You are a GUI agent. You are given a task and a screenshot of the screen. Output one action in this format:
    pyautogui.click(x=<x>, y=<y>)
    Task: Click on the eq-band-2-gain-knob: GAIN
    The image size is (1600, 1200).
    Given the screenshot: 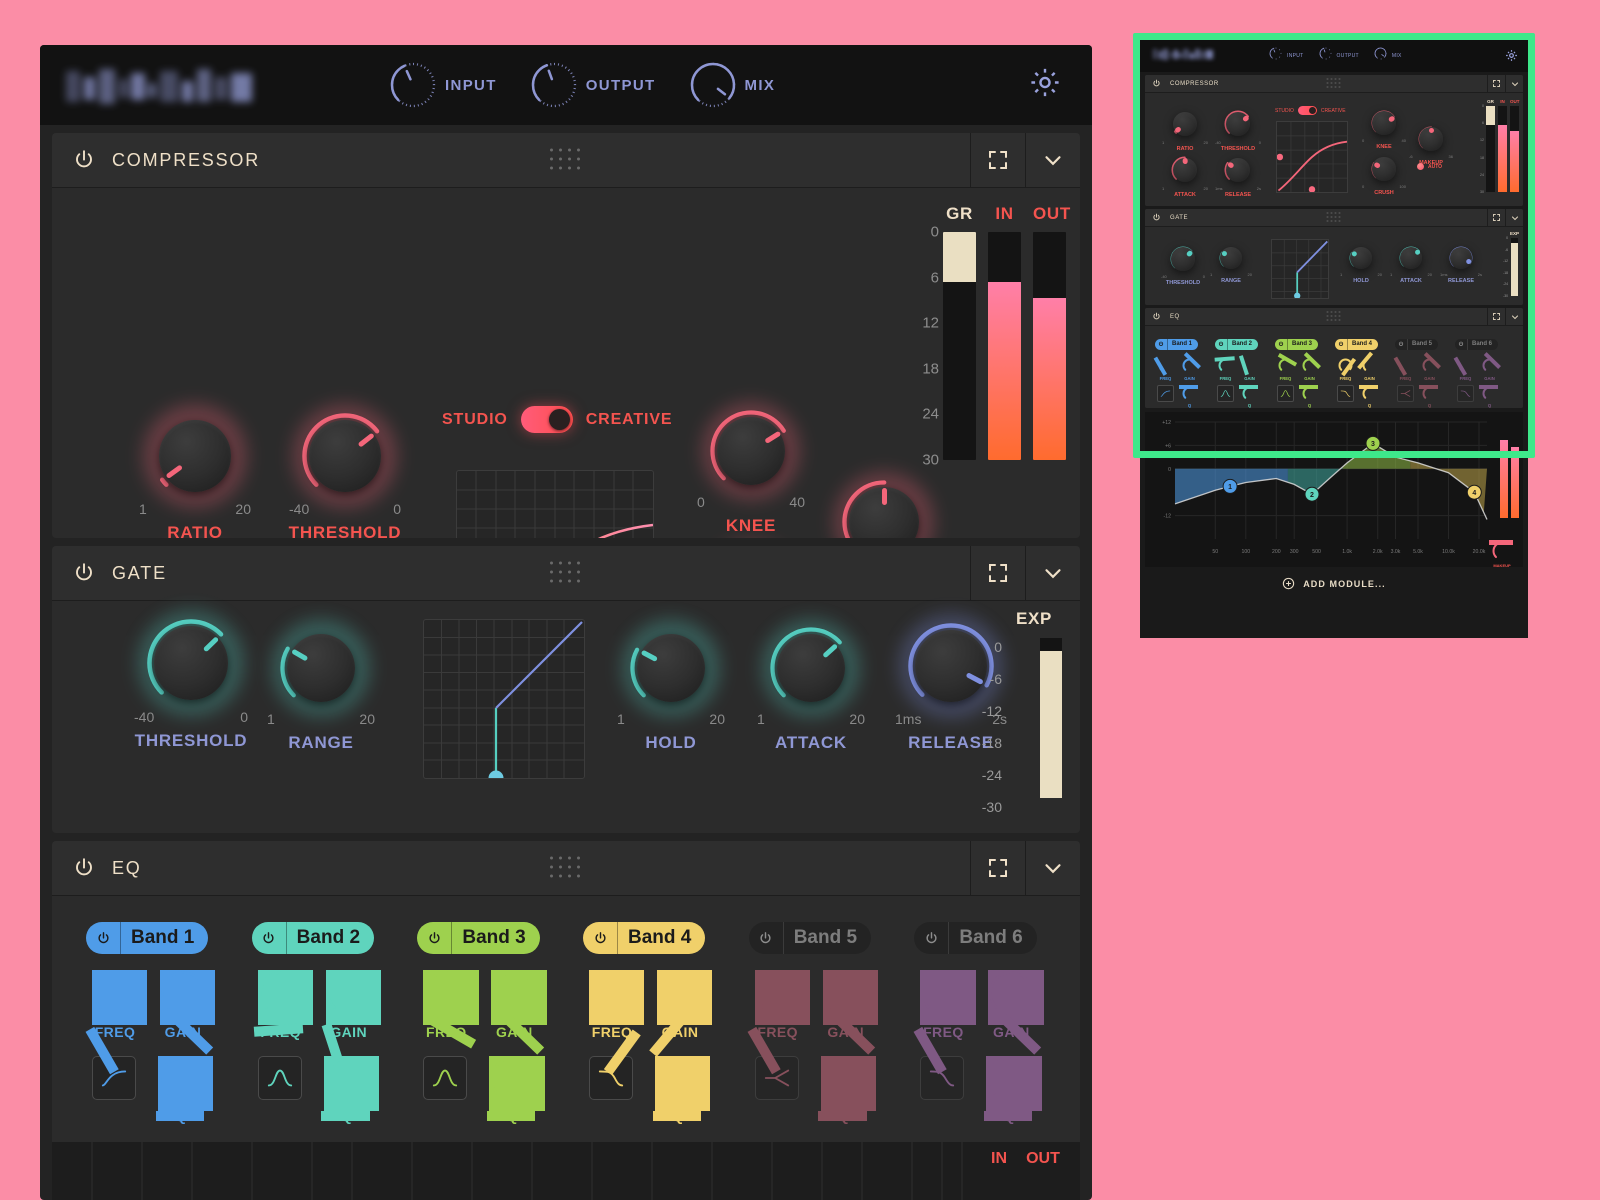 What is the action you would take?
    pyautogui.click(x=351, y=1021)
    